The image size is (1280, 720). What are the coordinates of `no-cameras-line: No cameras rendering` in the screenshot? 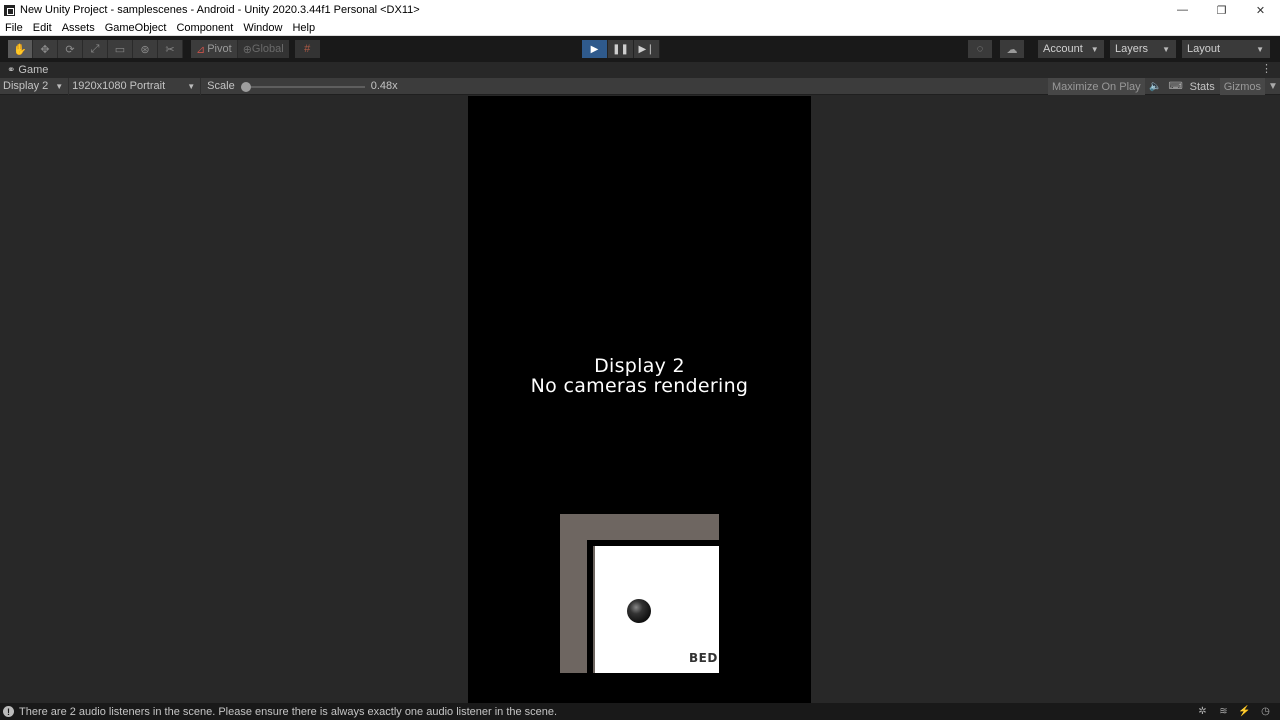 It's located at (639, 386).